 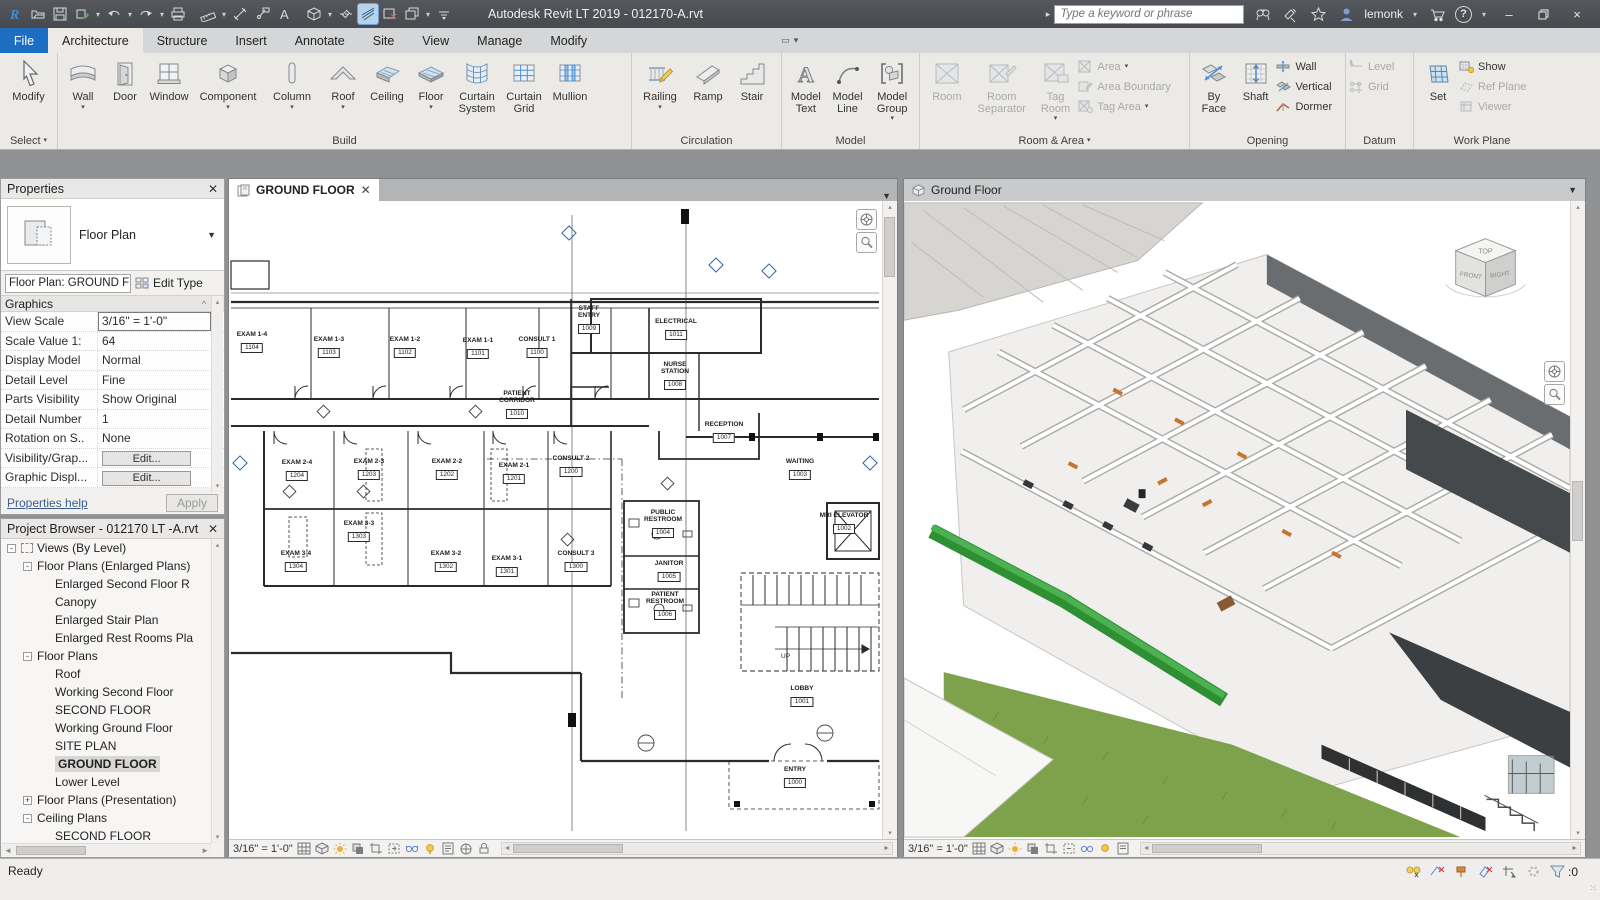 What do you see at coordinates (368, 14) in the screenshot?
I see `thin-lines-toggle-icon` at bounding box center [368, 14].